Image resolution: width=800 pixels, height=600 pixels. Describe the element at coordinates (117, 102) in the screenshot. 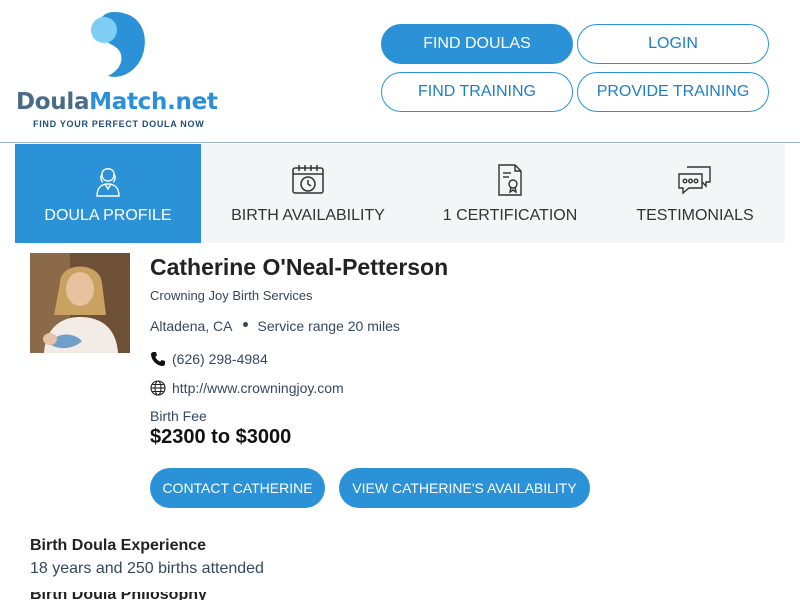

I see `logo-wordmark: DoulaMatch.net` at that location.